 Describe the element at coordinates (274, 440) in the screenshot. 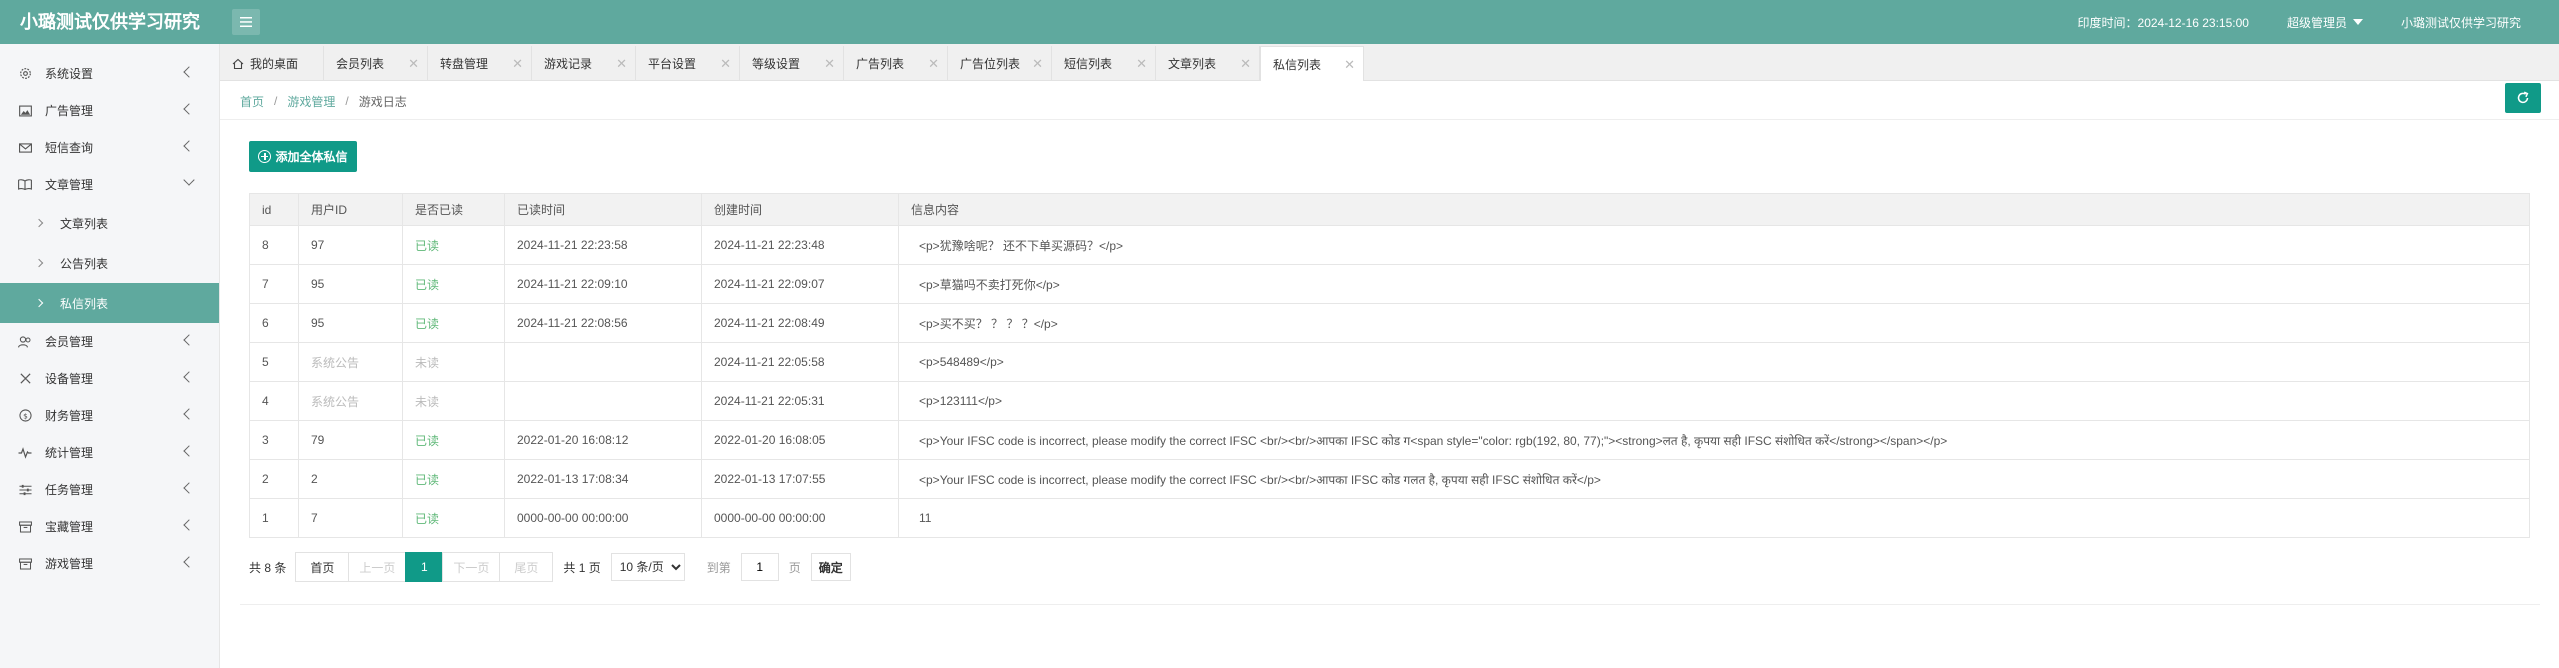

I see `cell-id: 3` at that location.